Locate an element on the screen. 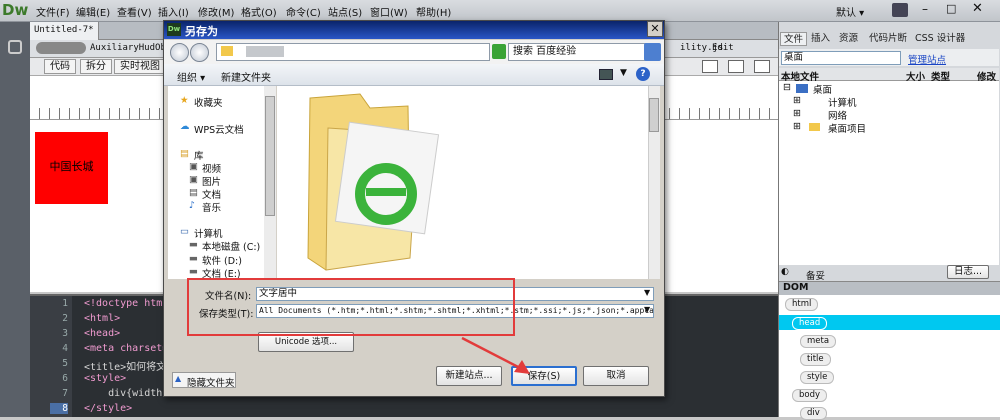 The height and width of the screenshot is (420, 1000). menu-window: 窗口(W) is located at coordinates (389, 11).